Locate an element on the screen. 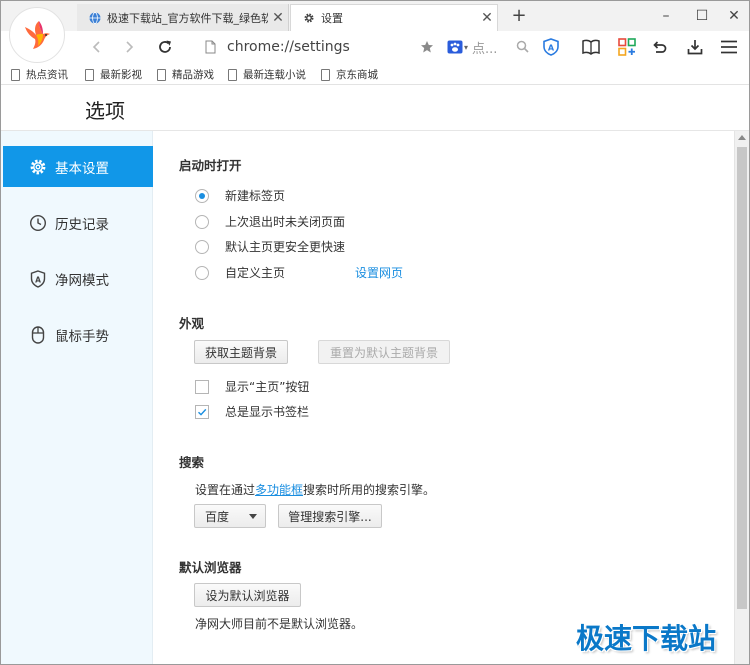  set-default-browser-button: 设为默认浏览器 is located at coordinates (247, 595).